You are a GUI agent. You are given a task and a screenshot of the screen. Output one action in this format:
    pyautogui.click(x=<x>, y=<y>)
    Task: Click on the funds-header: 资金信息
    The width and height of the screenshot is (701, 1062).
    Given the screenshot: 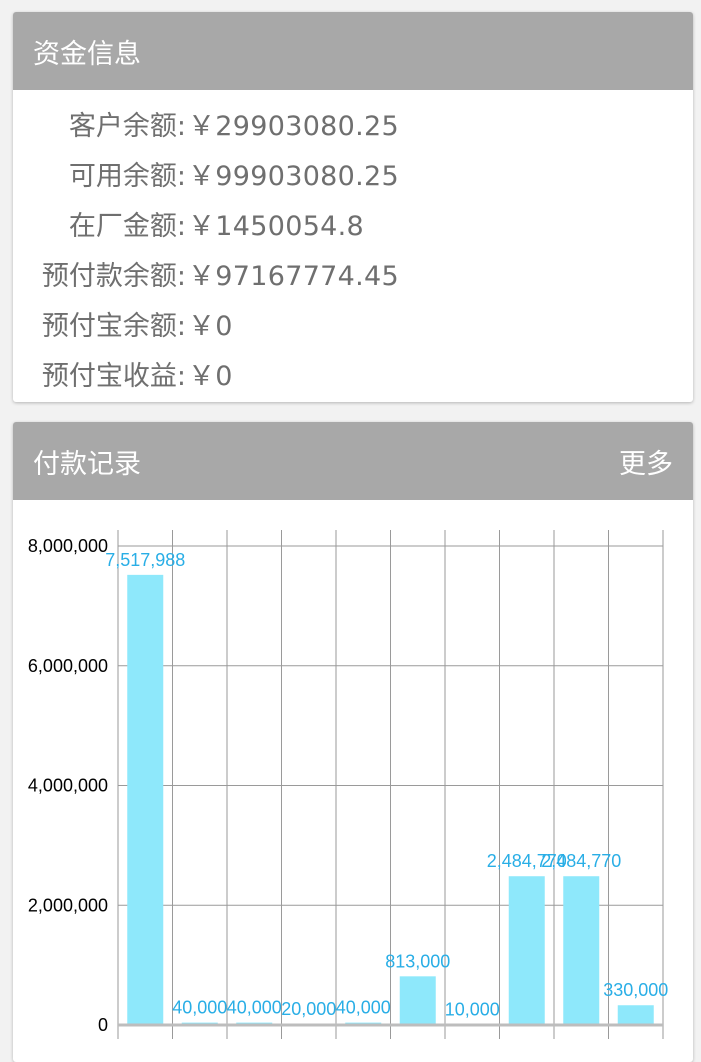 What is the action you would take?
    pyautogui.click(x=353, y=51)
    